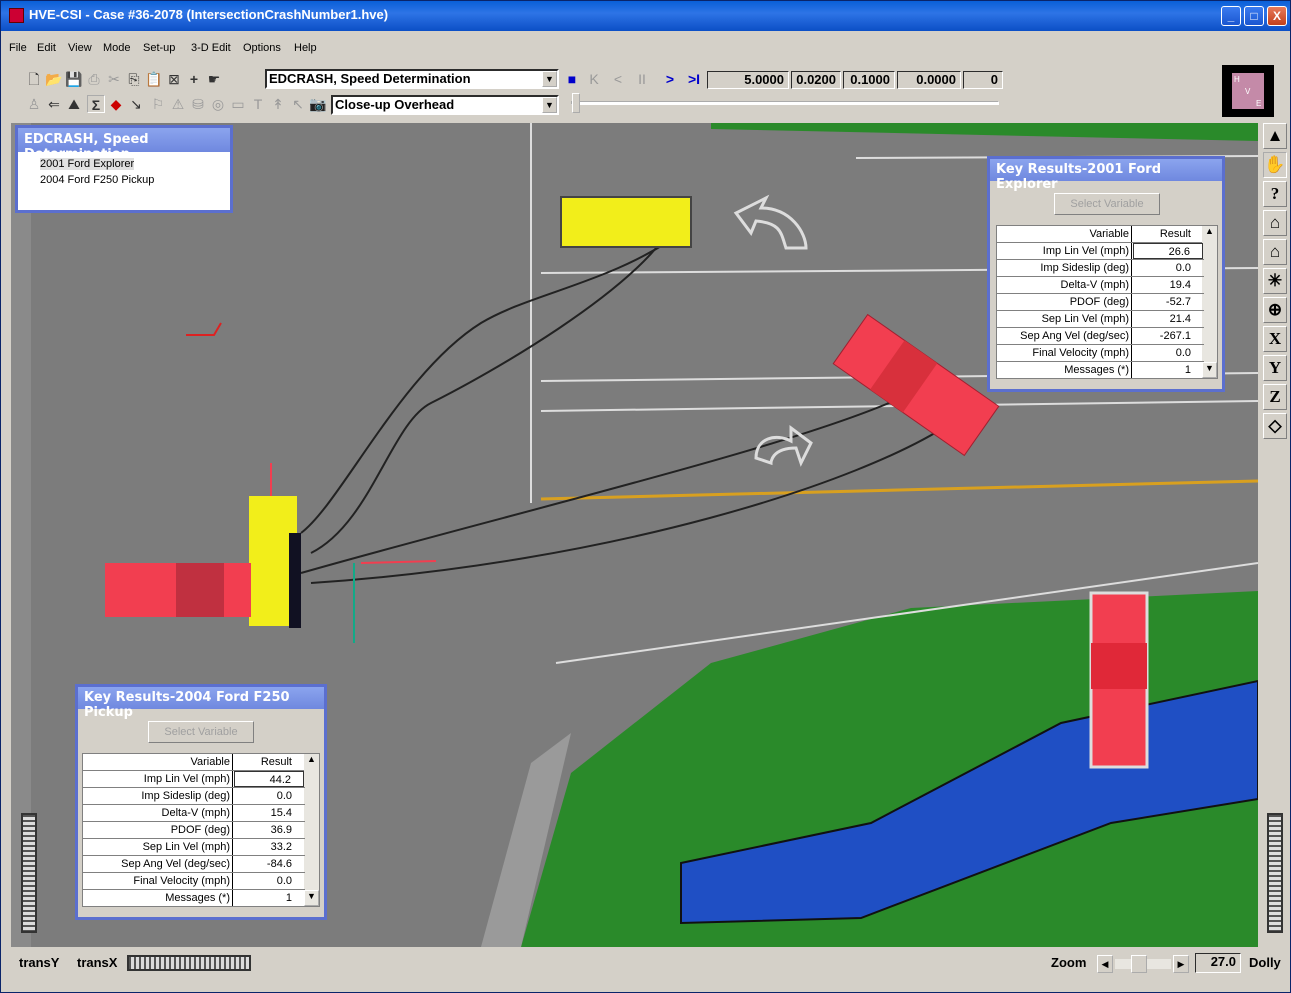 This screenshot has width=1291, height=993. I want to click on warning-icon: ⚠, so click(178, 104).